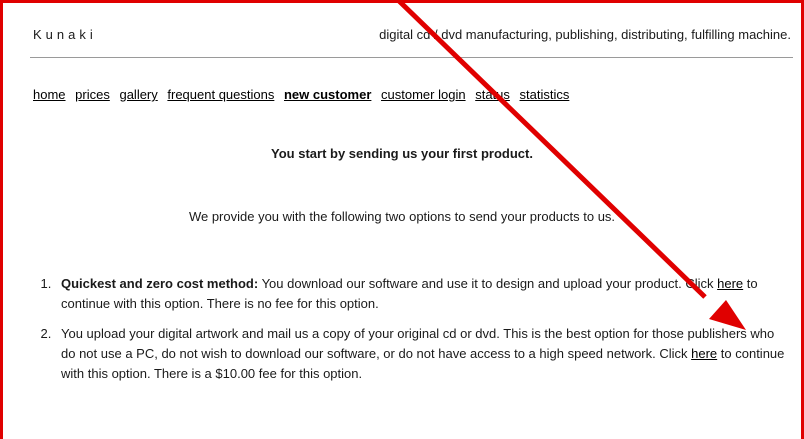 The image size is (804, 439). I want to click on nav-link-new-customer: new customer, so click(327, 94).